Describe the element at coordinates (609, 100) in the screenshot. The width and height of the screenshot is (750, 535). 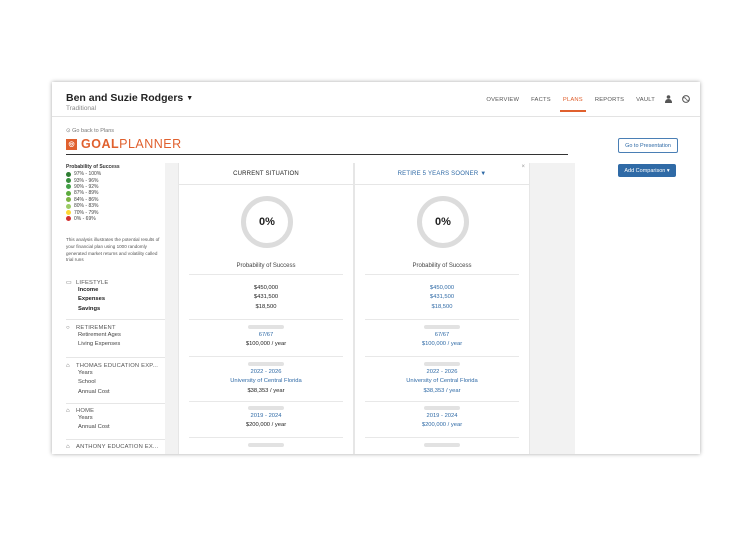
I see `nav-reports: REPORTS` at that location.